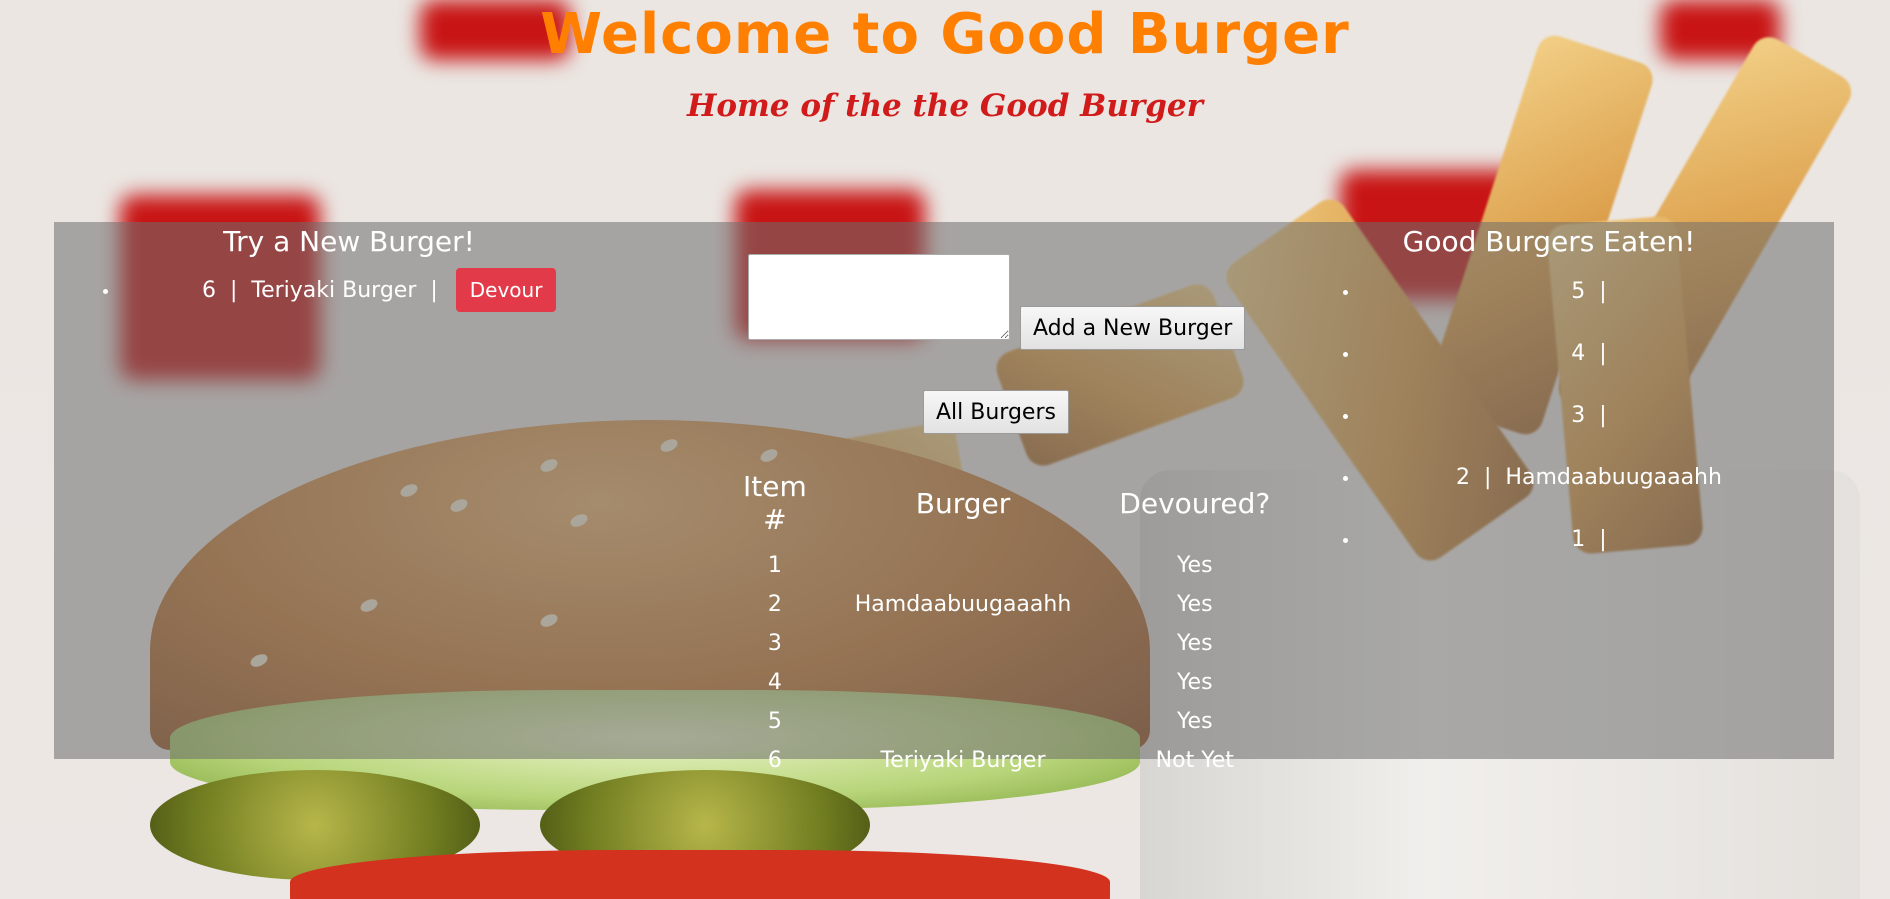  Describe the element at coordinates (963, 503) in the screenshot. I see `column-header-burger: Burger` at that location.